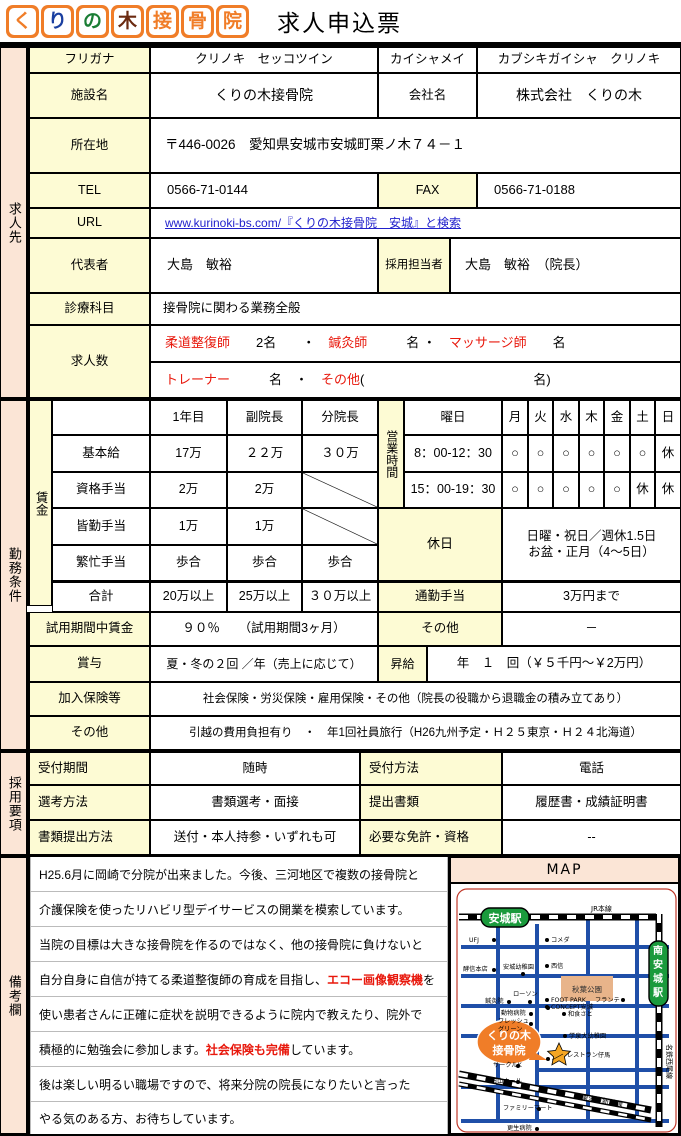  I want to click on wage-row-label-4: 合計, so click(101, 596).